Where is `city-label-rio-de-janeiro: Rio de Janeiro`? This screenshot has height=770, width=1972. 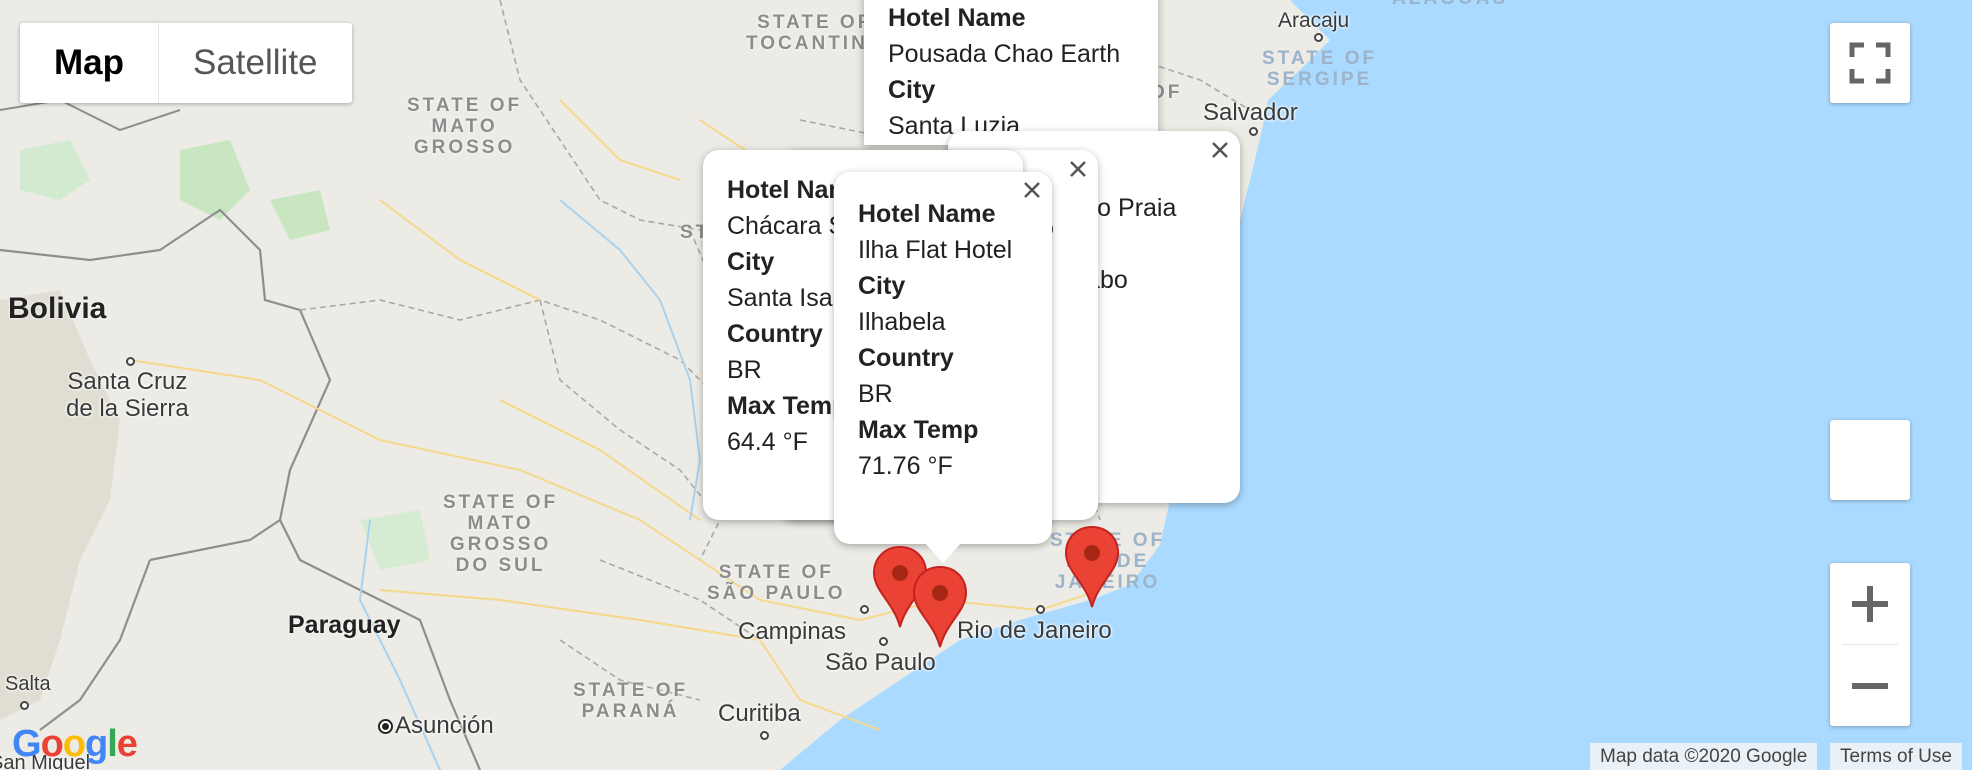
city-label-rio-de-janeiro: Rio de Janeiro is located at coordinates (1034, 630).